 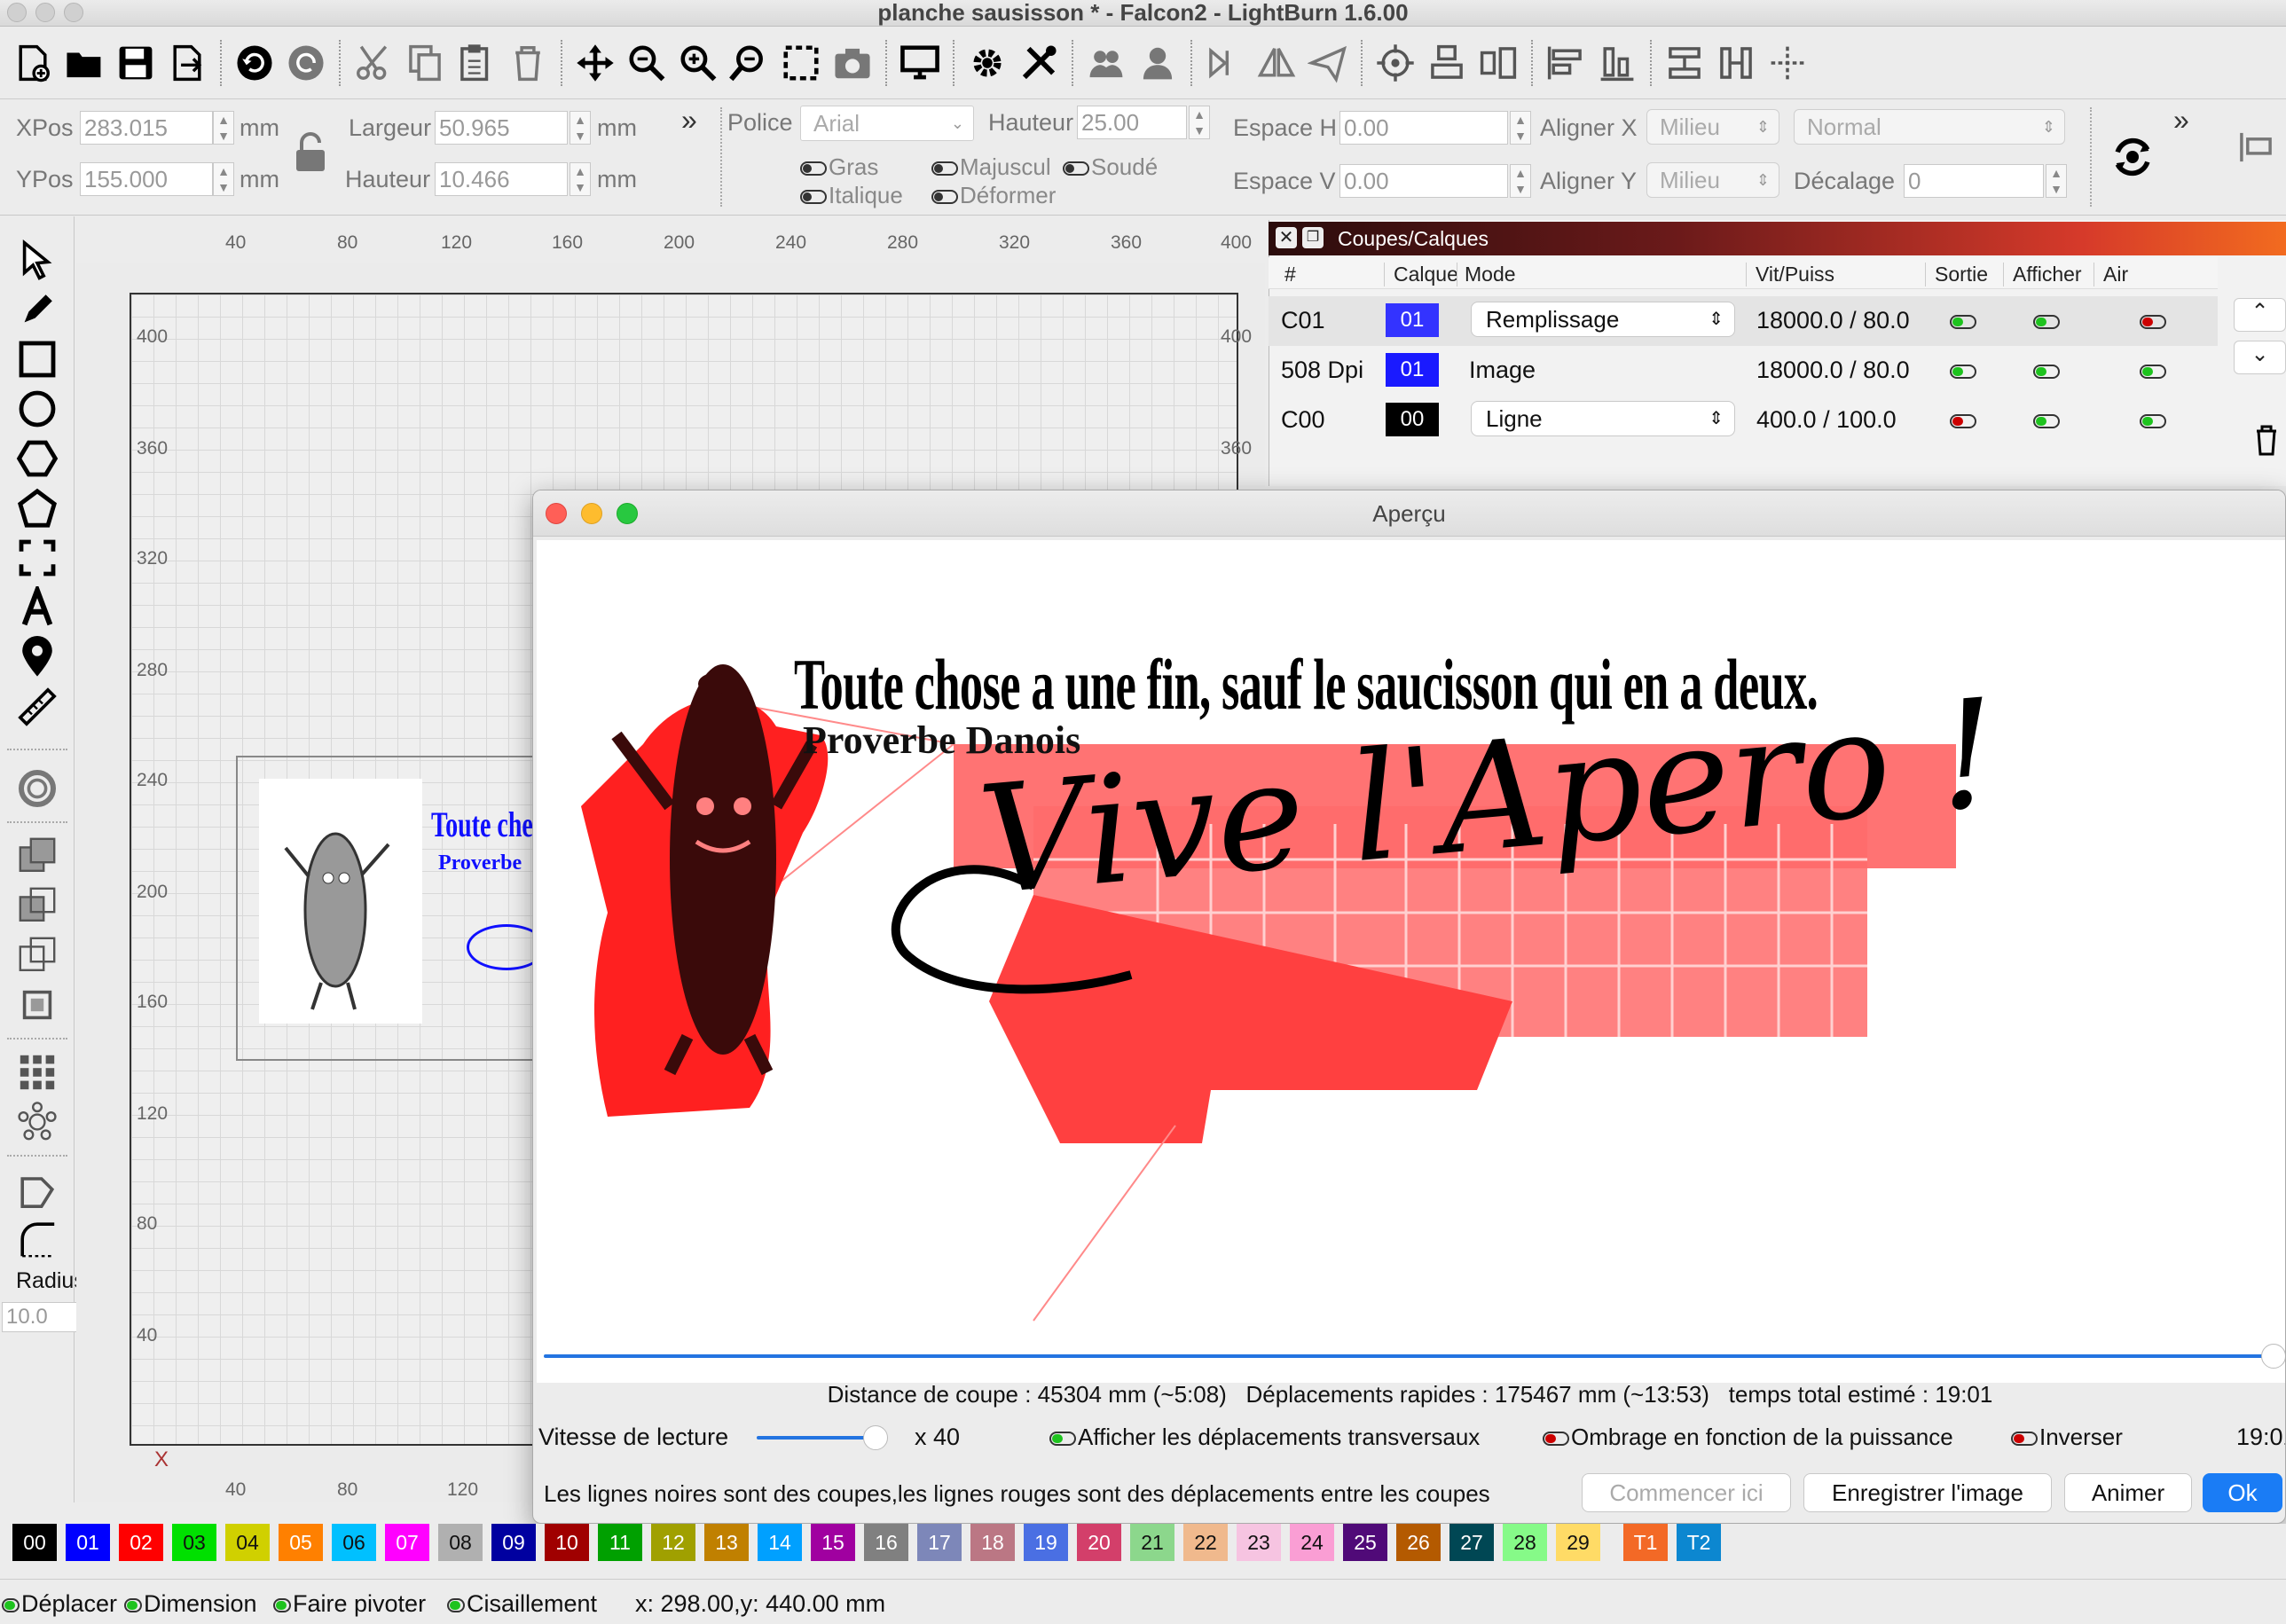 I want to click on monitor-icon, so click(x=920, y=63).